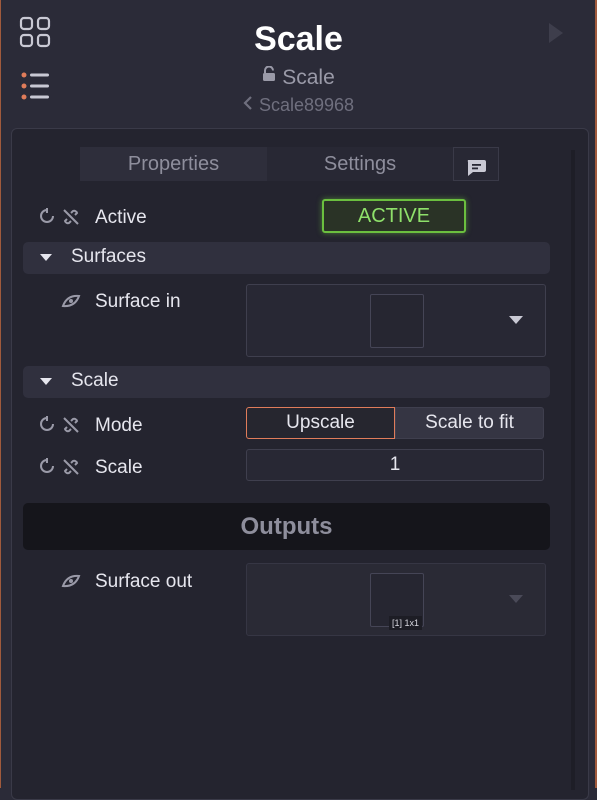  What do you see at coordinates (360, 164) in the screenshot?
I see `tab-settings: Settings` at bounding box center [360, 164].